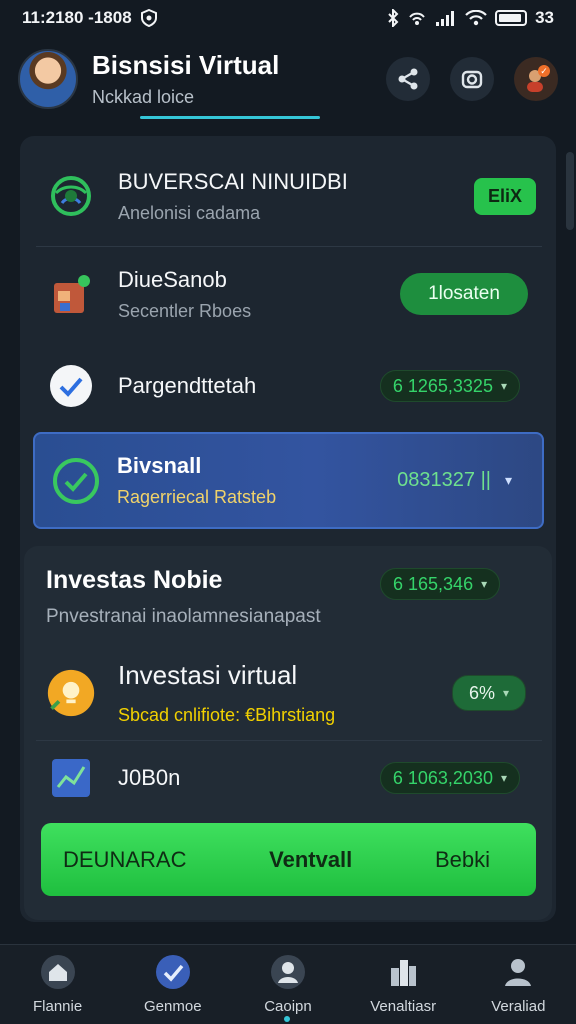 The width and height of the screenshot is (576, 1024). I want to click on nav-item-caoipn: Caoipn, so click(288, 984).